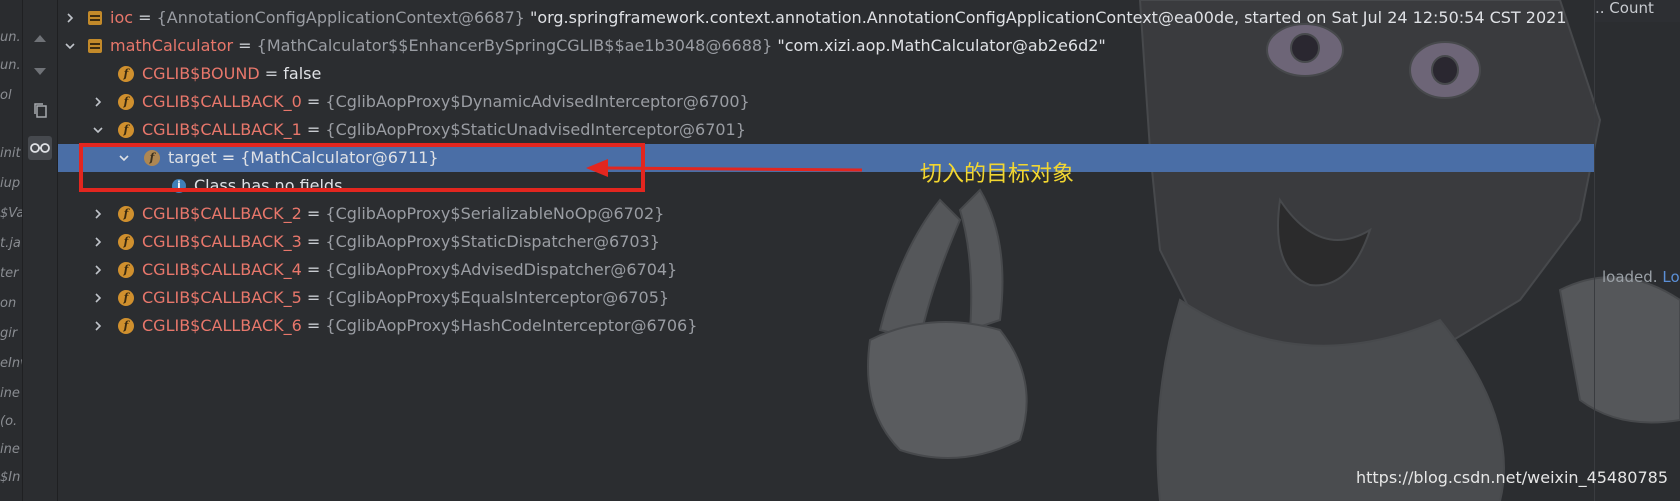  What do you see at coordinates (495, 213) in the screenshot?
I see `variable-type: {CglibAopProxy$SerializableNoOp@6702}` at bounding box center [495, 213].